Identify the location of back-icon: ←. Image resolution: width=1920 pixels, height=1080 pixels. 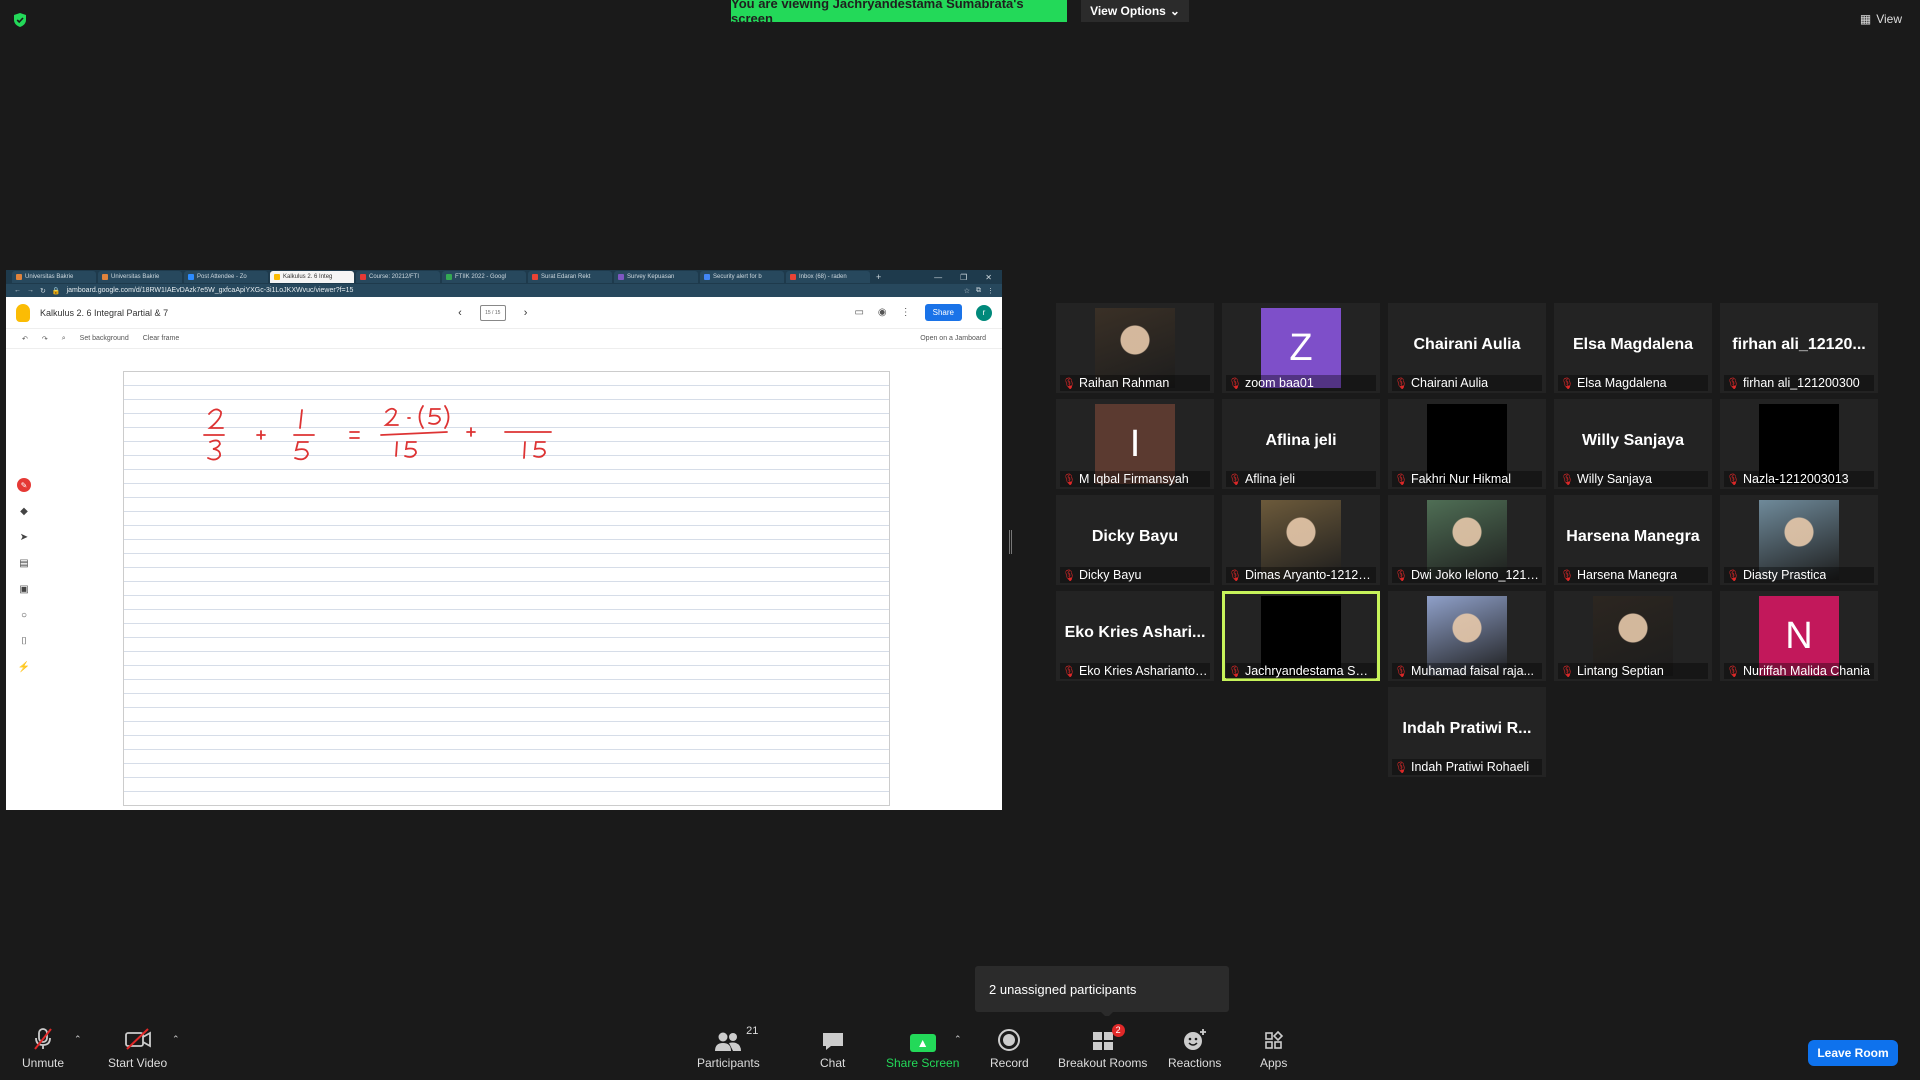
(17, 290).